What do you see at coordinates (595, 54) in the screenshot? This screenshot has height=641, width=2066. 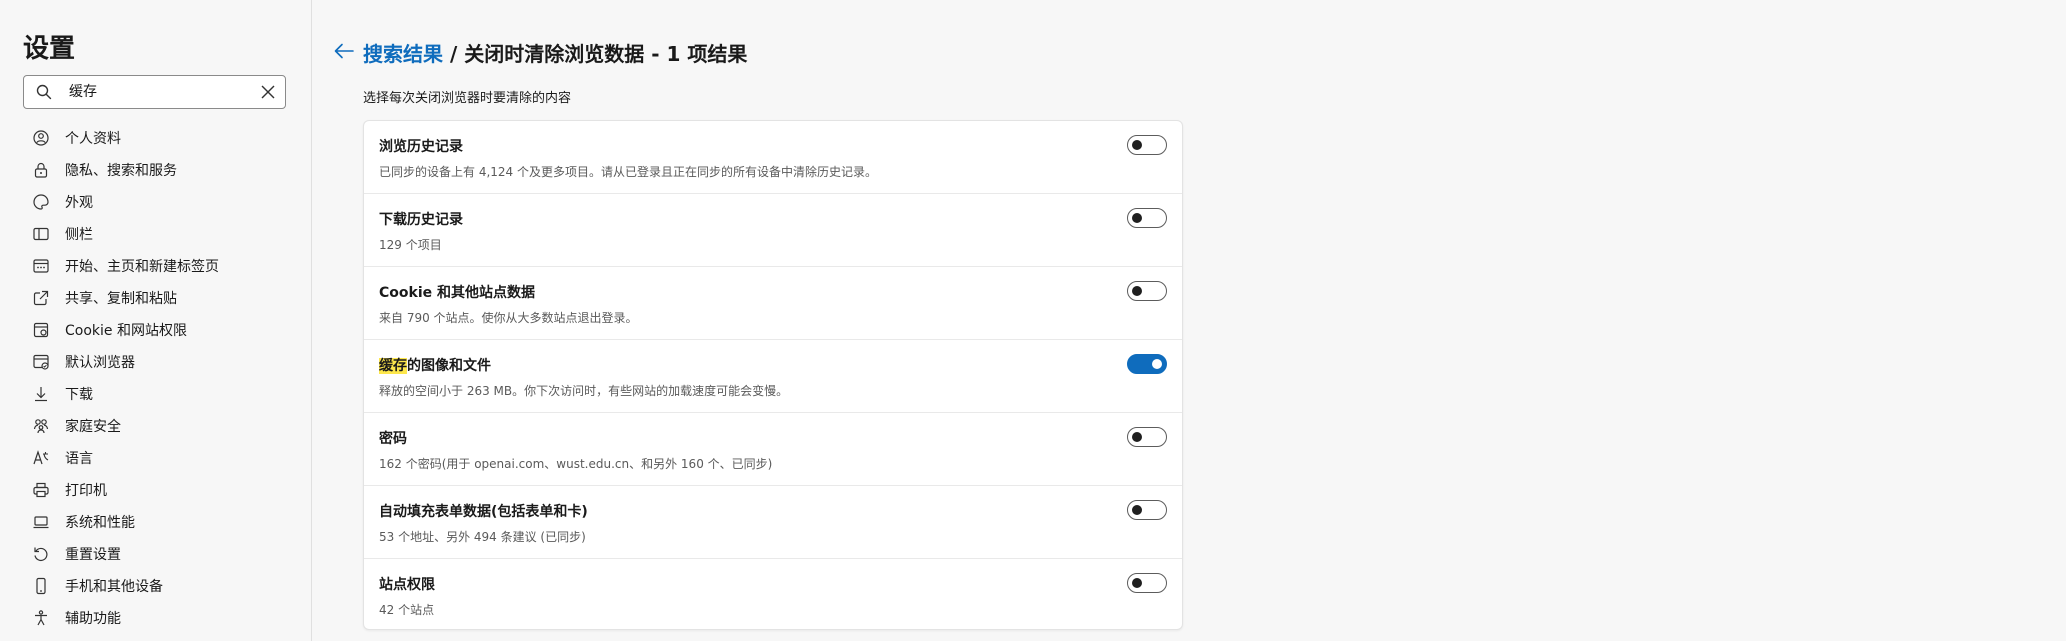 I see `breadcrumb-current: / 关闭时清除浏览数据 - 1 项结果` at bounding box center [595, 54].